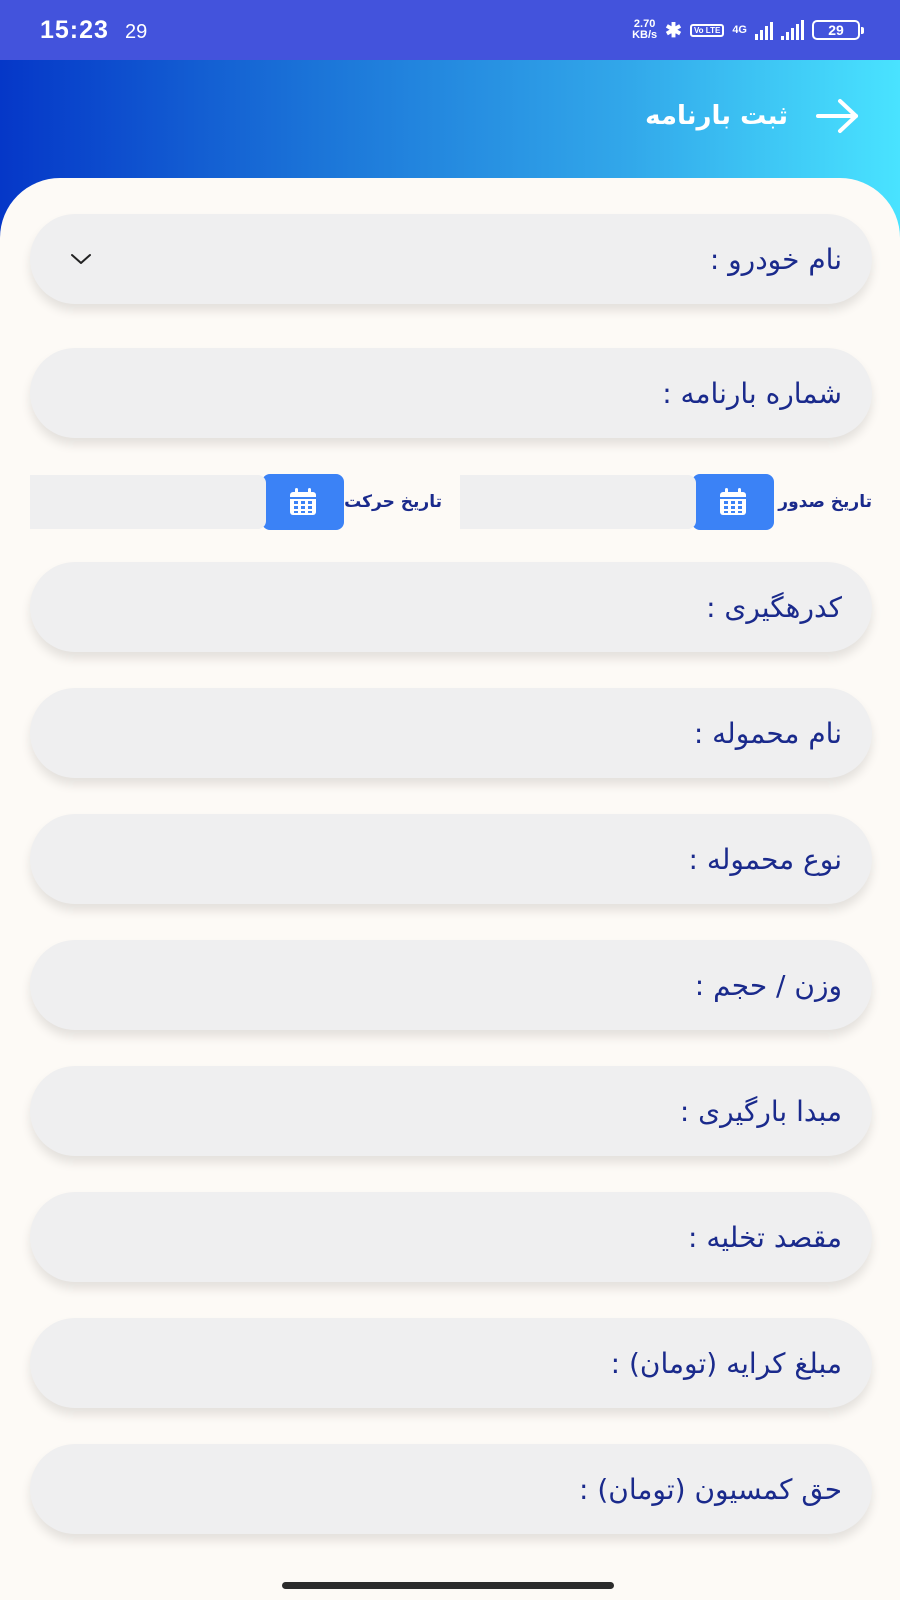  What do you see at coordinates (774, 607) in the screenshot?
I see `tracking-code-label: کدرهگیری :` at bounding box center [774, 607].